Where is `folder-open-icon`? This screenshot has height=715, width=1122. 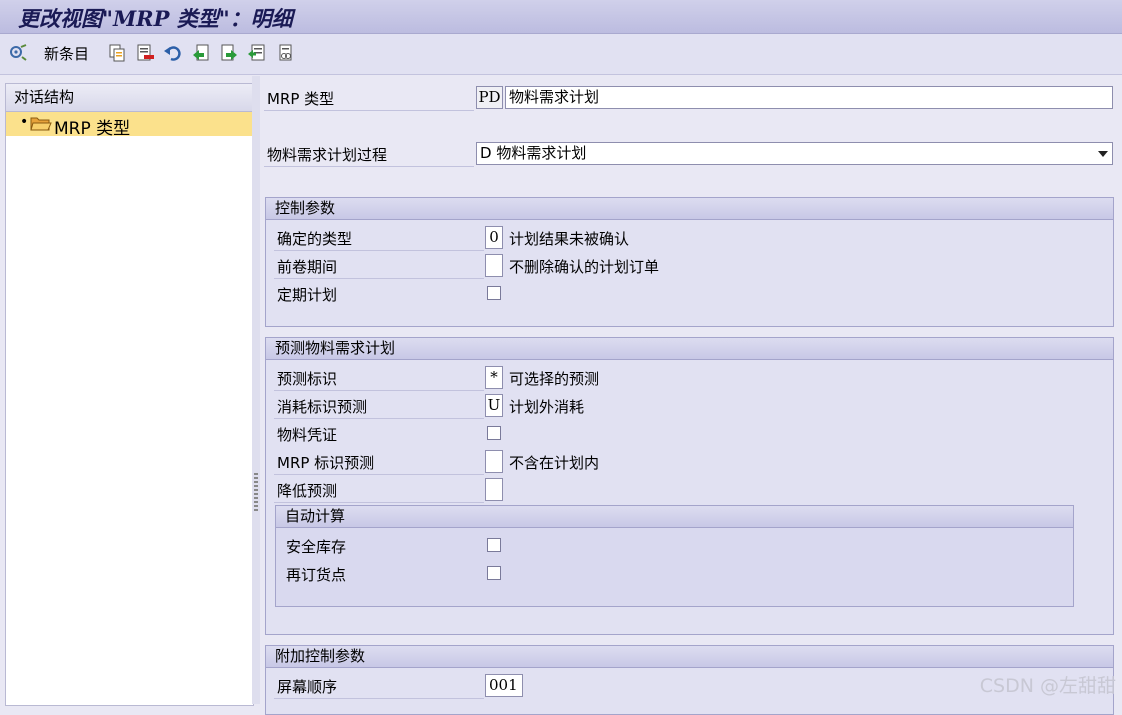
folder-open-icon is located at coordinates (41, 125).